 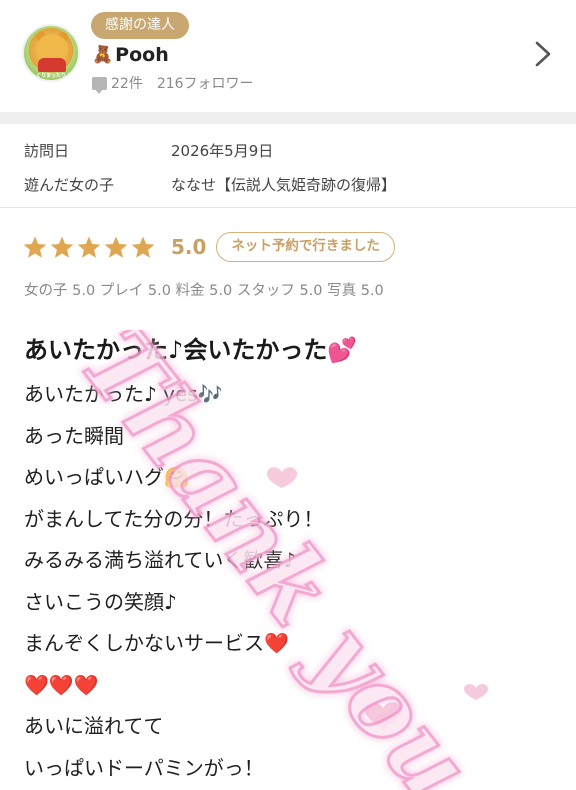 I want to click on star-rating, so click(x=89, y=247).